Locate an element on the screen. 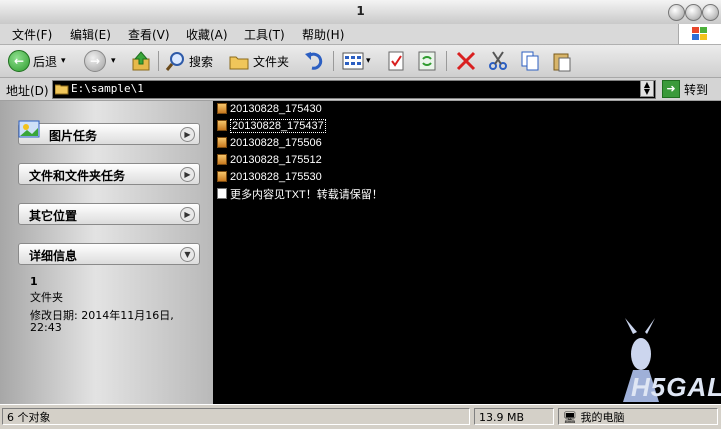  back-arrow-icon: ← is located at coordinates (19, 61).